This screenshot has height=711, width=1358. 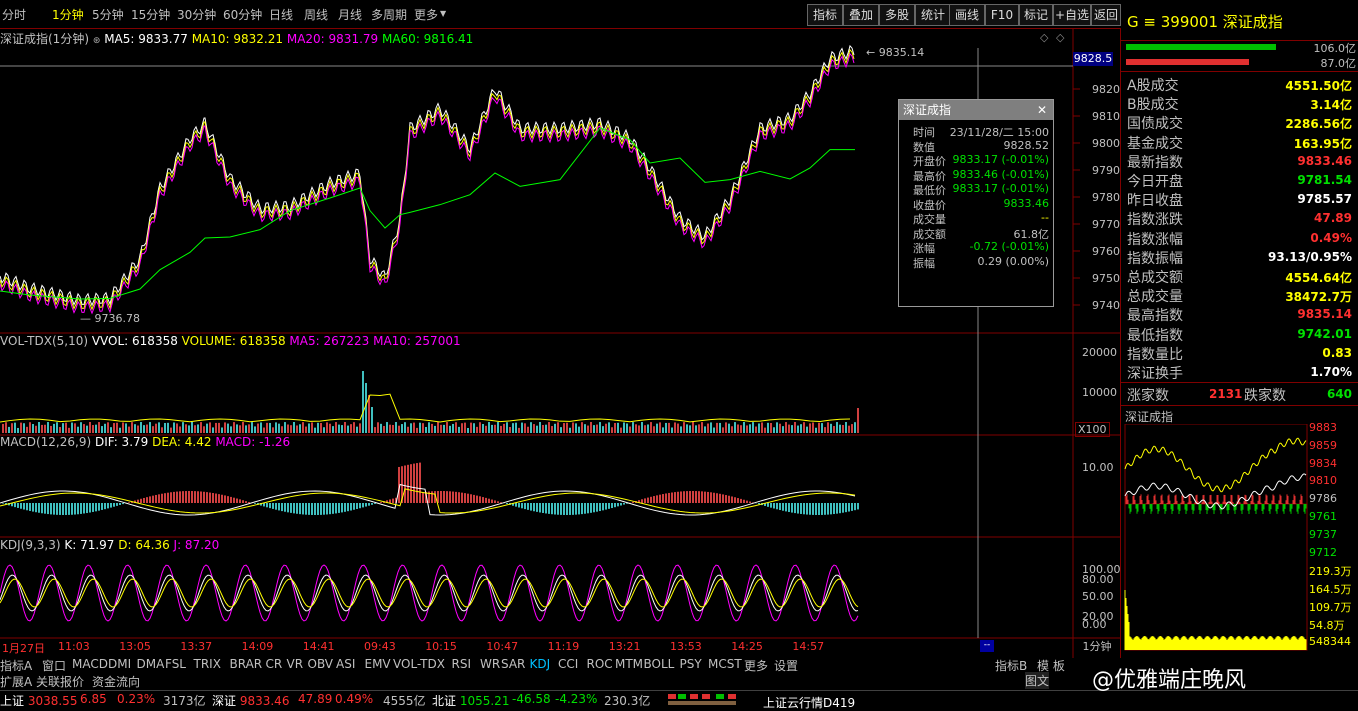 I want to click on indicator-tab: 指标A, so click(x=16, y=665).